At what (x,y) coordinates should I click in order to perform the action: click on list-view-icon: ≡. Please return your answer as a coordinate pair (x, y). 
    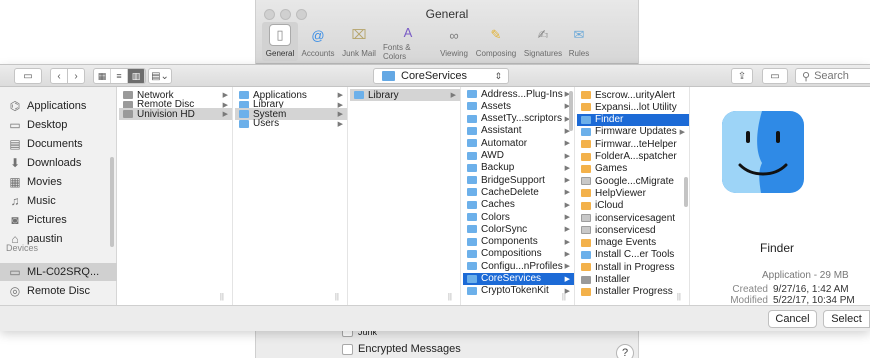
    Looking at the image, I should click on (119, 76).